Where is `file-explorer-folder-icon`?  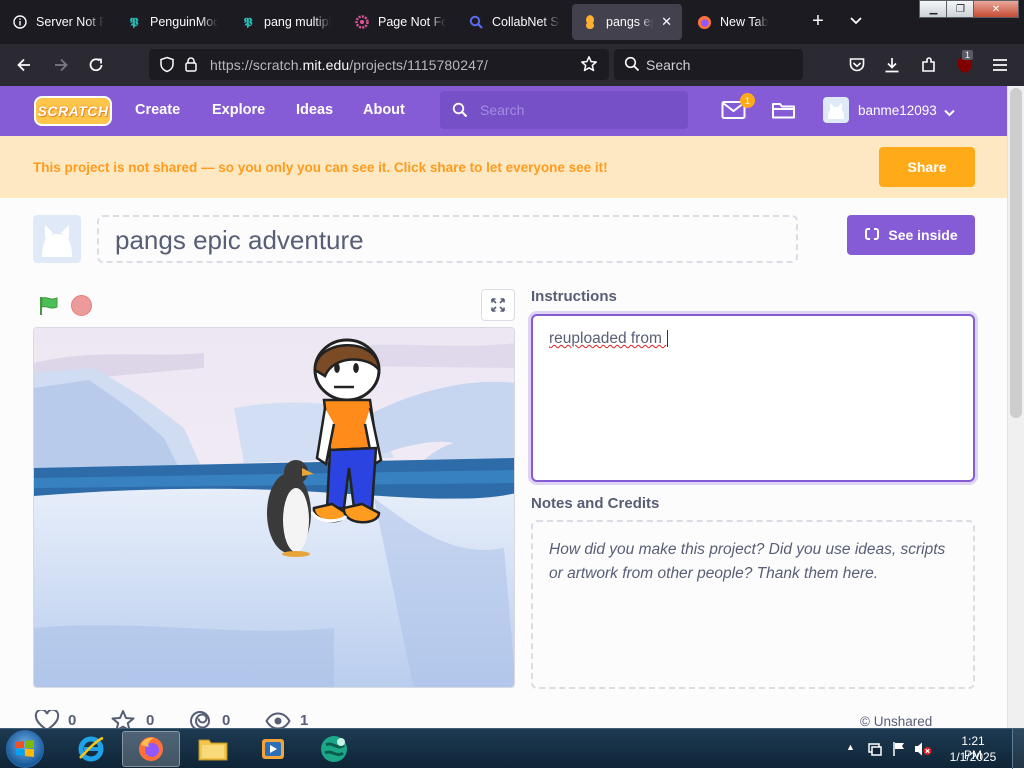
file-explorer-folder-icon is located at coordinates (213, 749).